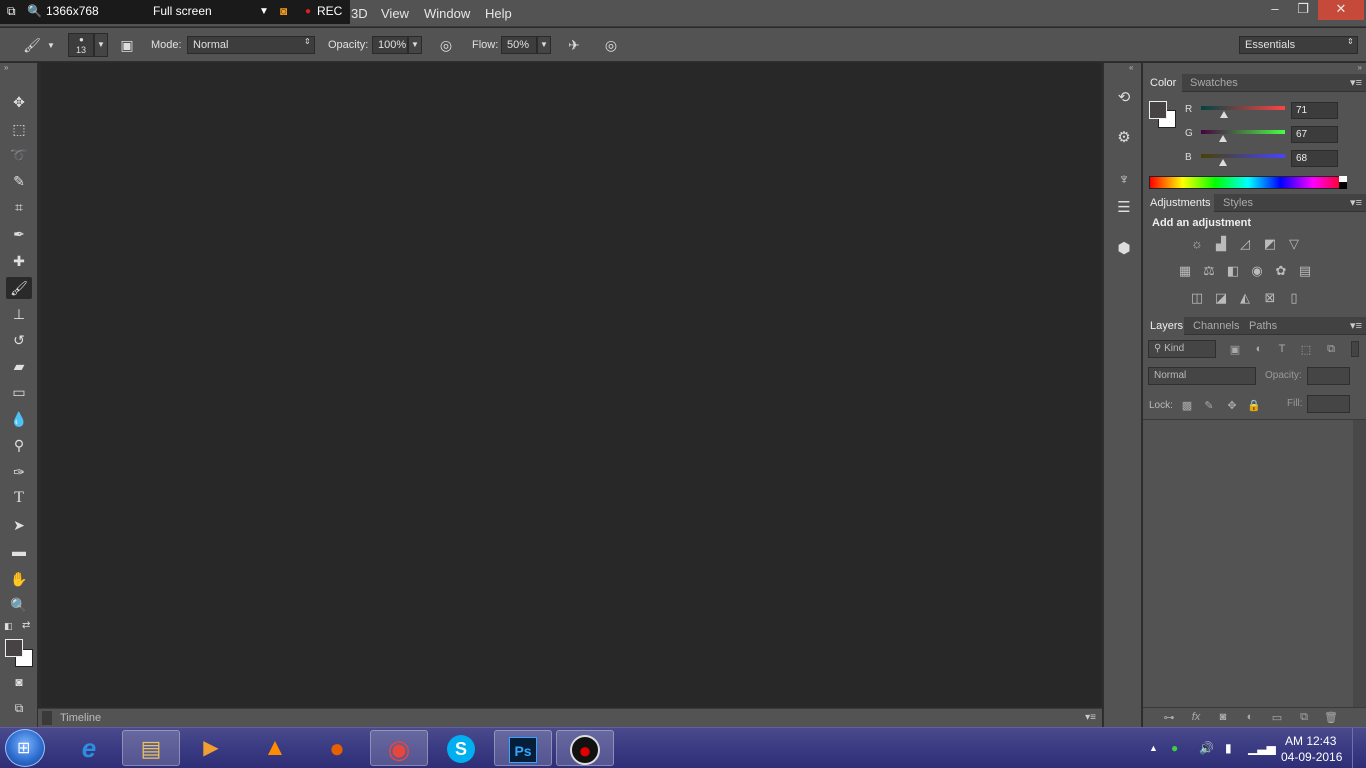 This screenshot has height=768, width=1366. Describe the element at coordinates (19, 340) in the screenshot. I see `history-brush-tool-icon: ↺` at that location.